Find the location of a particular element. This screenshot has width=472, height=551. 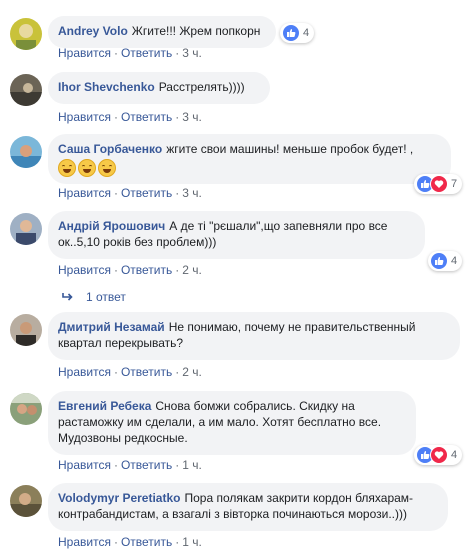

comment-author: Andrey Volo is located at coordinates (93, 31).